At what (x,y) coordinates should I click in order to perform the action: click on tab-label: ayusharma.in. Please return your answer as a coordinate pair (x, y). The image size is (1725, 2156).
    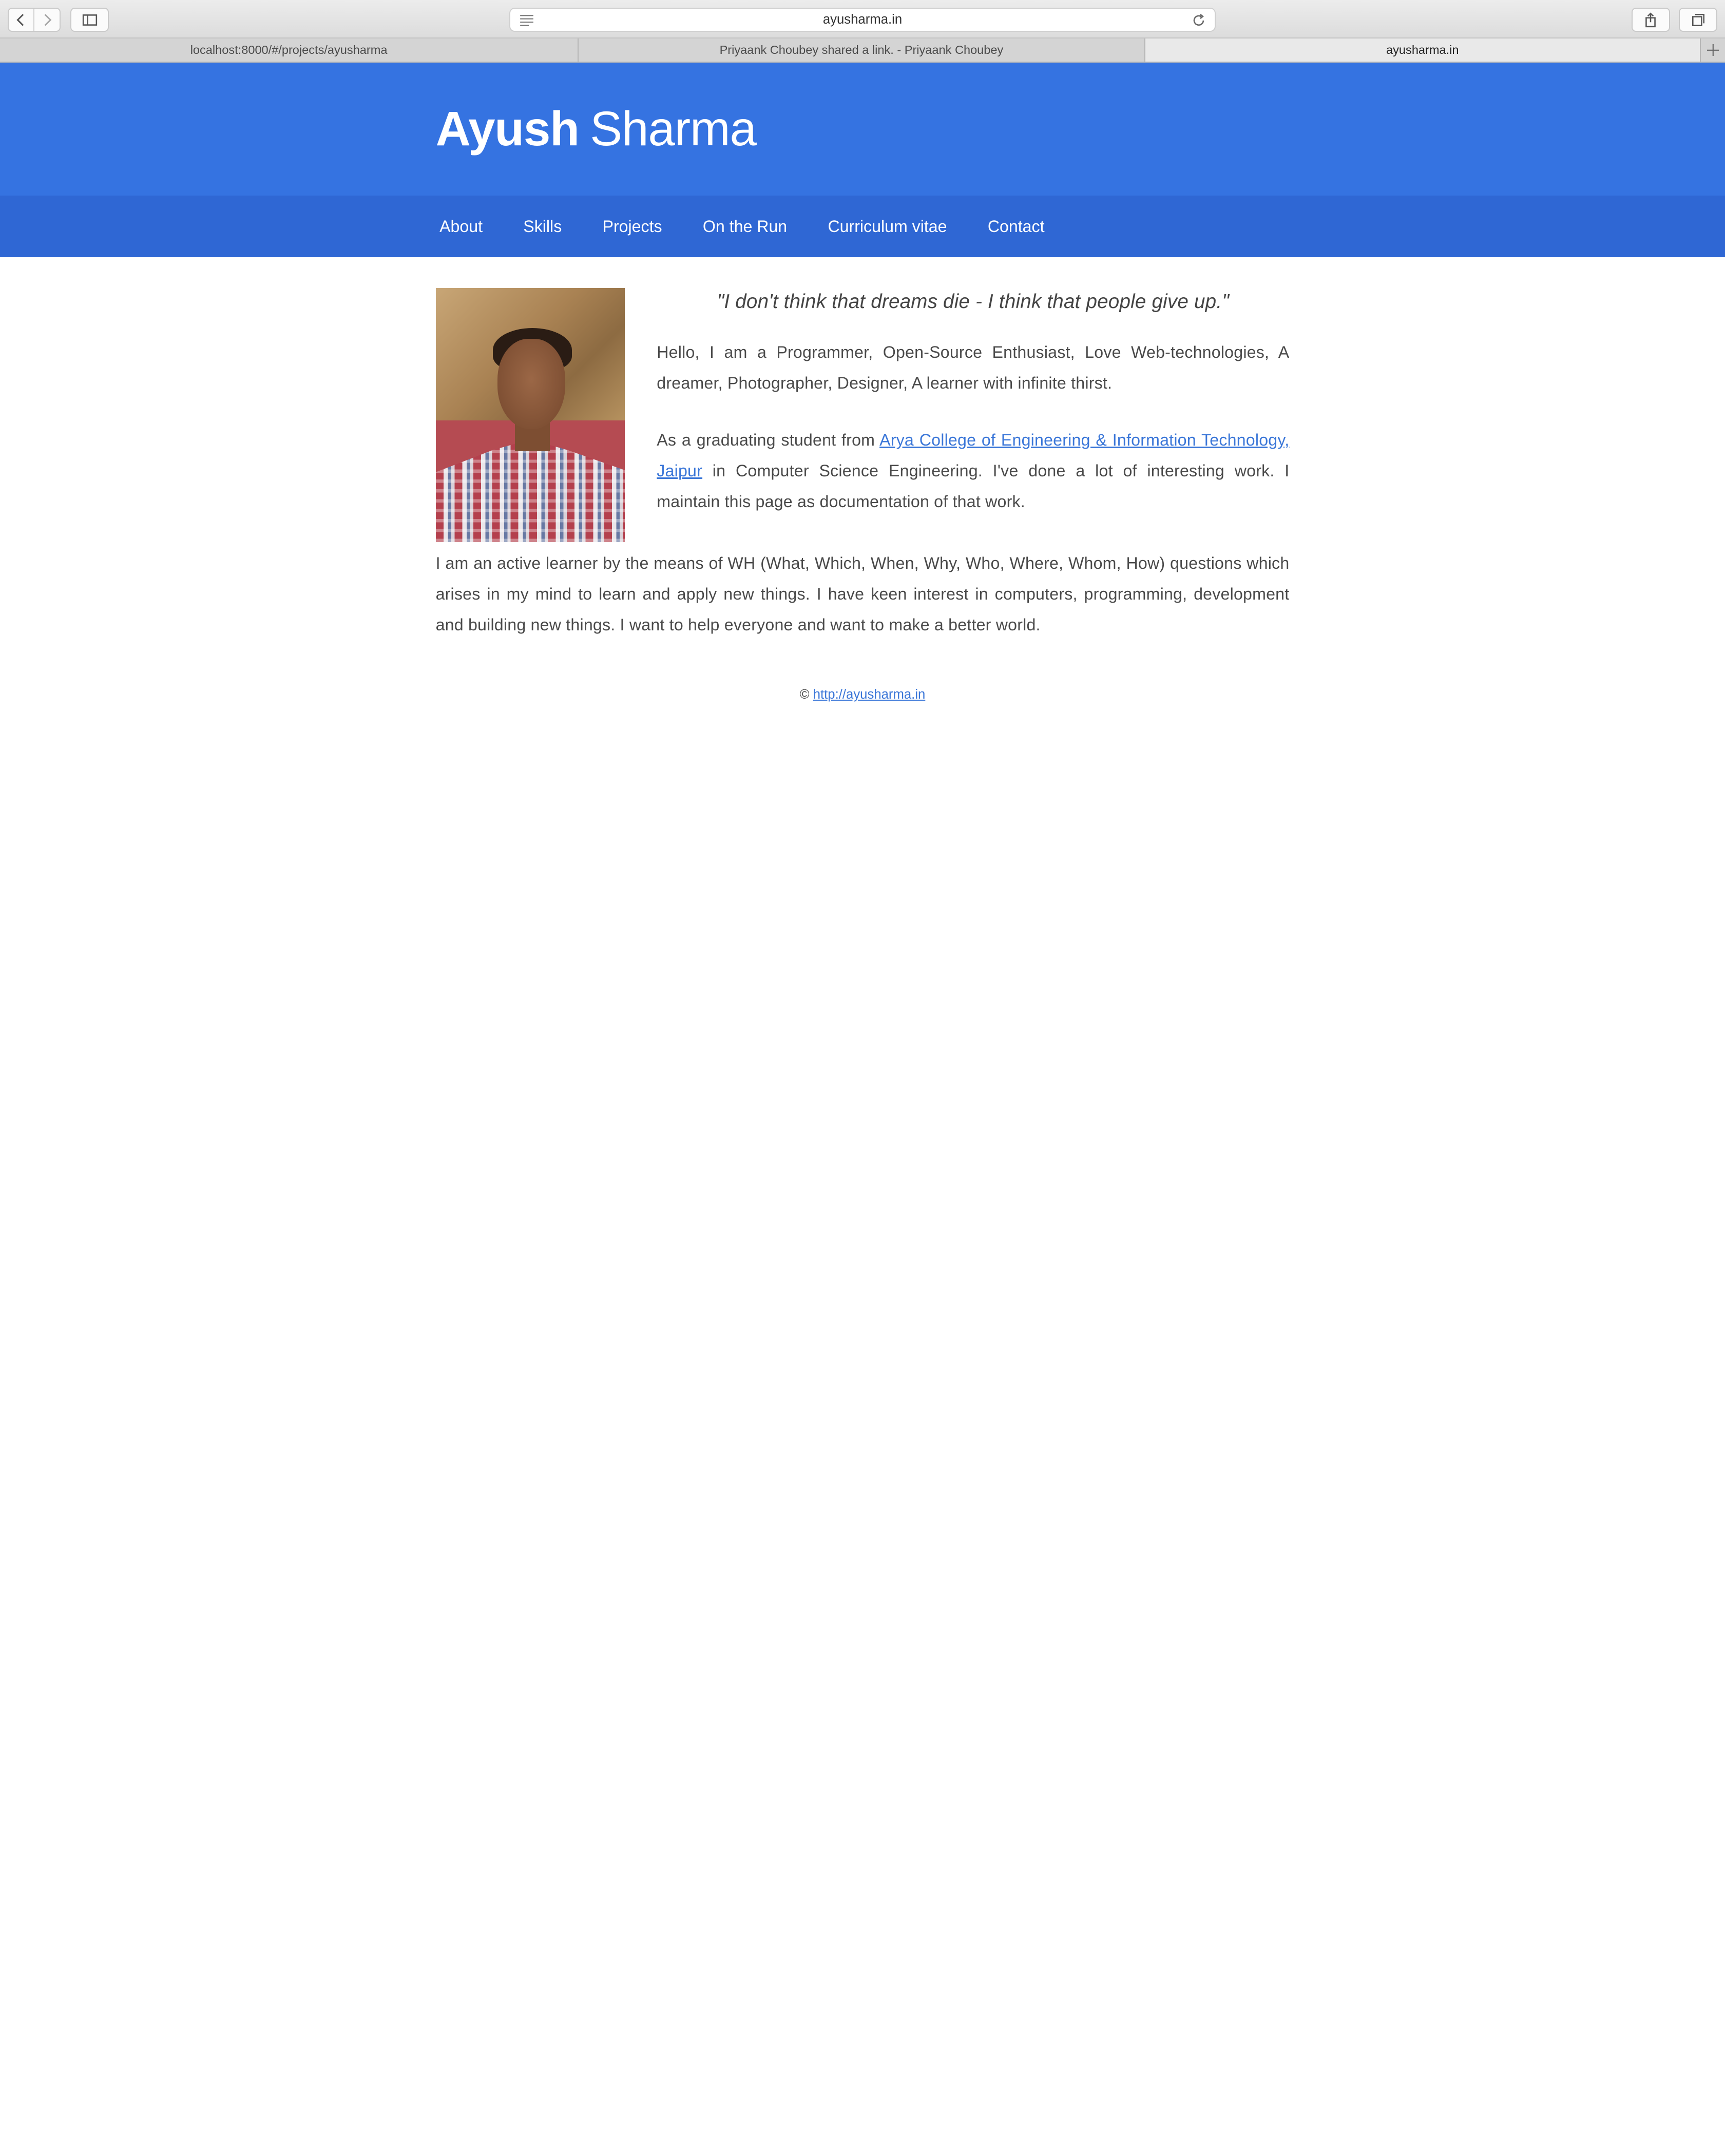
    Looking at the image, I should click on (1422, 49).